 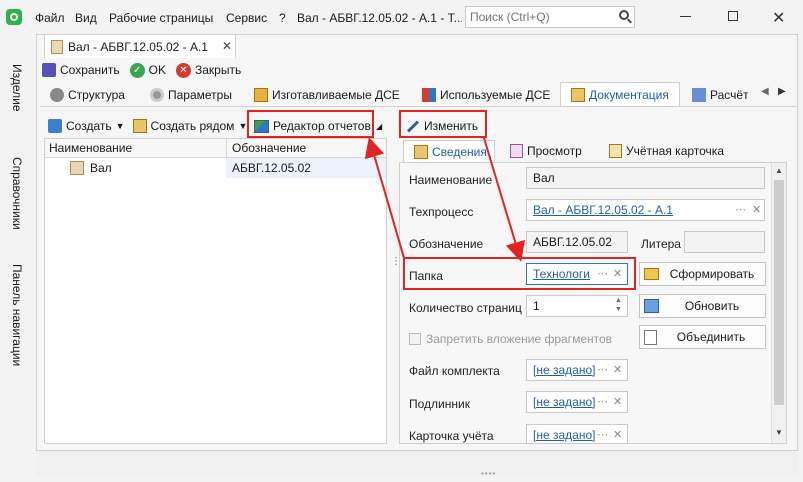 What do you see at coordinates (417, 464) in the screenshot?
I see `status-bar: ••••` at bounding box center [417, 464].